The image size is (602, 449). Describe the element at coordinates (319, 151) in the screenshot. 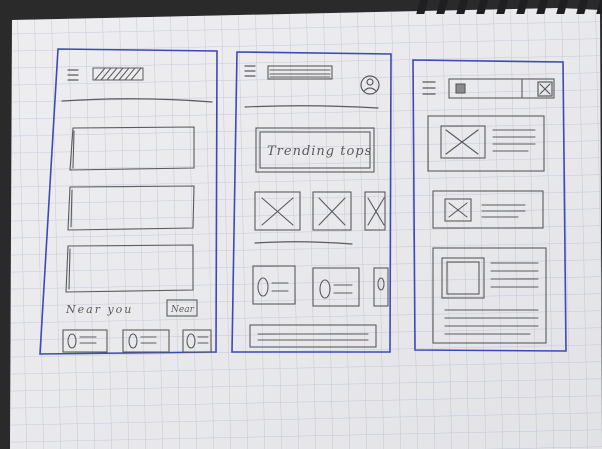

I see `trending-label: Trending tops` at that location.